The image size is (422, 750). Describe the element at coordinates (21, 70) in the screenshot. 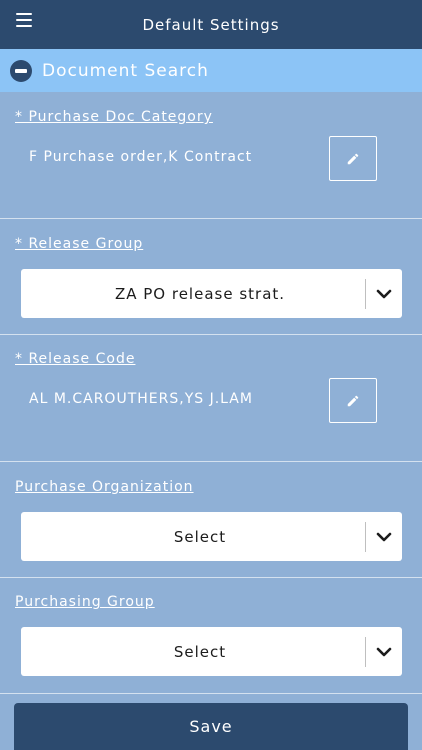

I see `minus-circle-icon` at that location.